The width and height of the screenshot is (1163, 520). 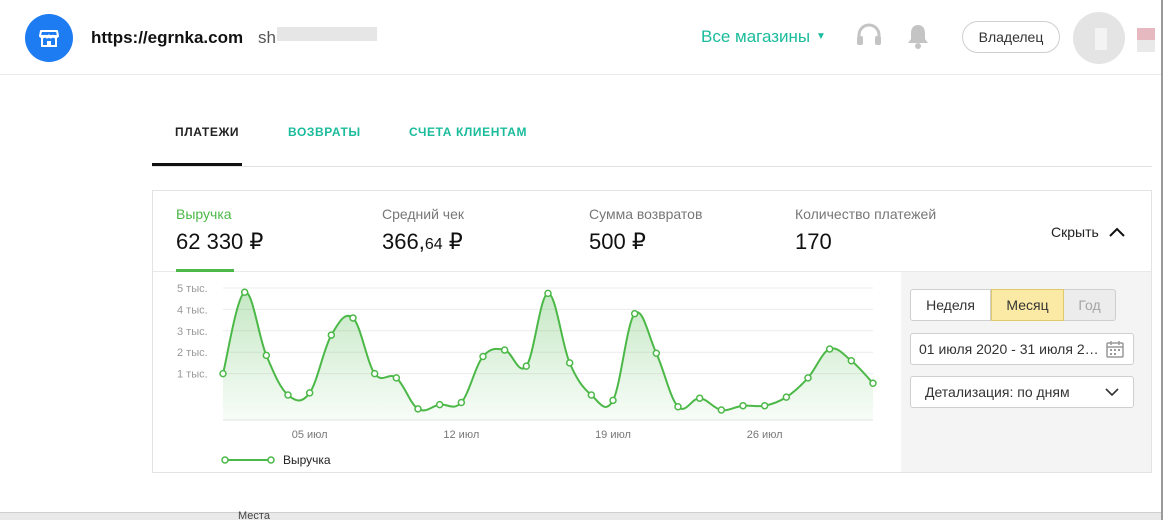 I want to click on tab-client-invoices: СЧЕТА КЛИЕНТАМ, so click(x=468, y=132).